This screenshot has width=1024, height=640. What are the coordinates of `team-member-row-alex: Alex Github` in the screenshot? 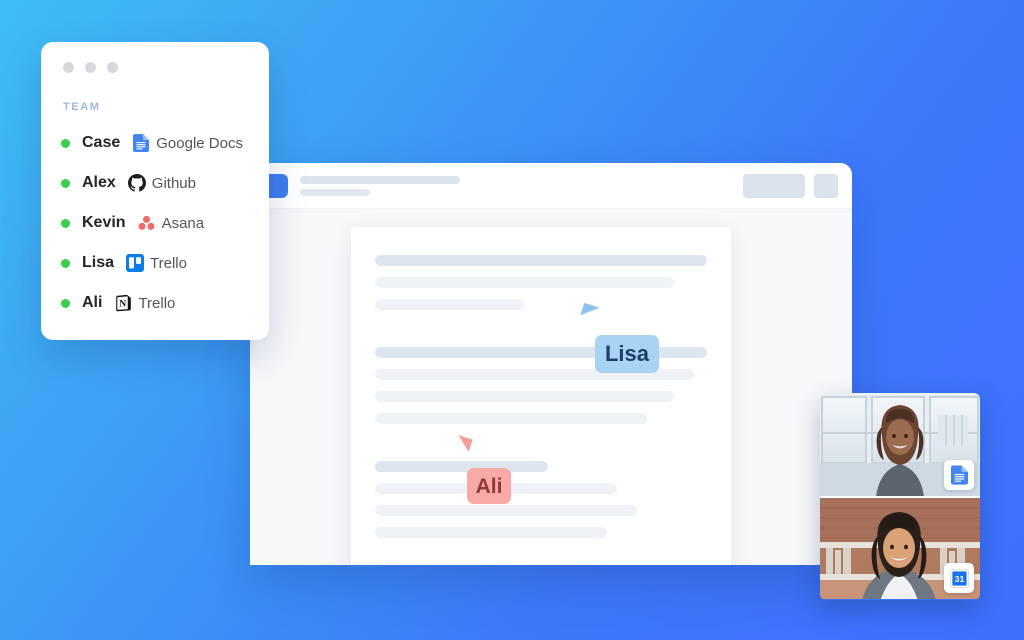 It's located at (155, 183).